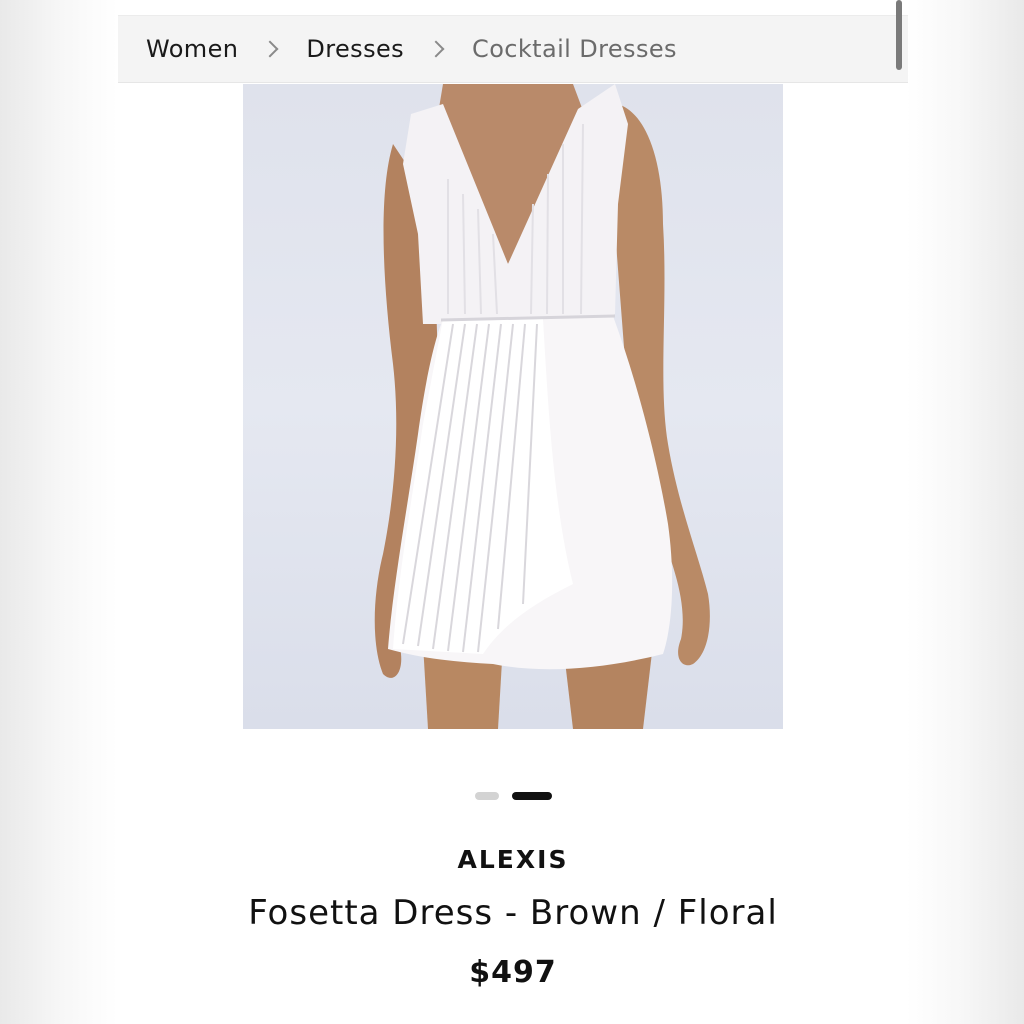 The width and height of the screenshot is (1024, 1024). I want to click on top-bar, so click(513, 8).